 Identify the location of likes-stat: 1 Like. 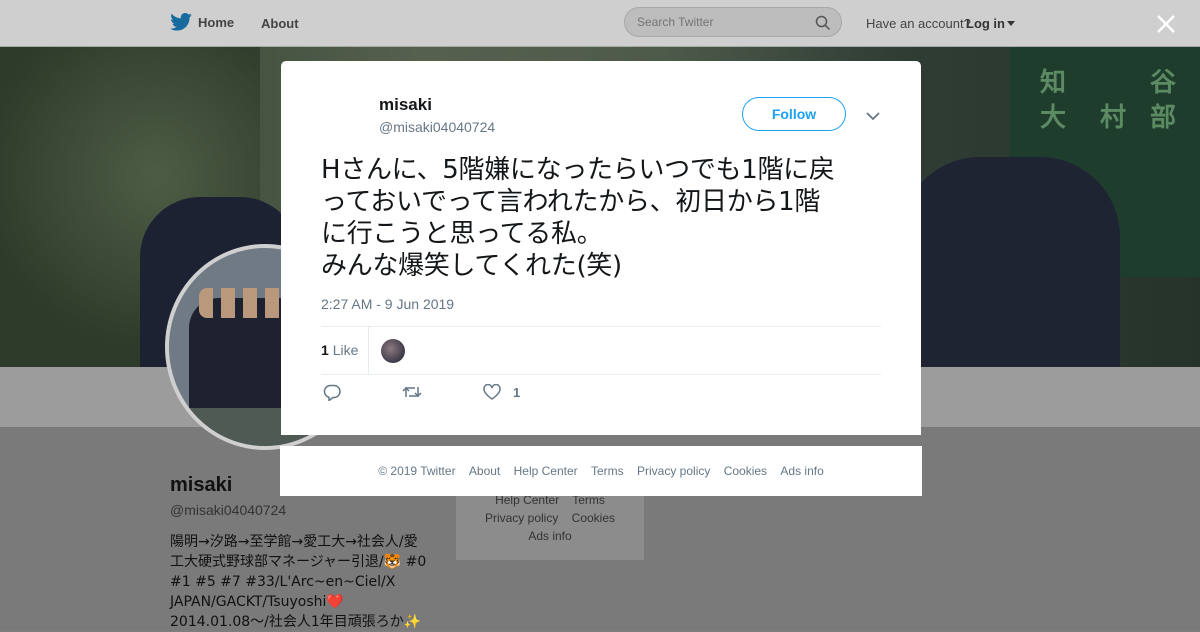
(339, 350).